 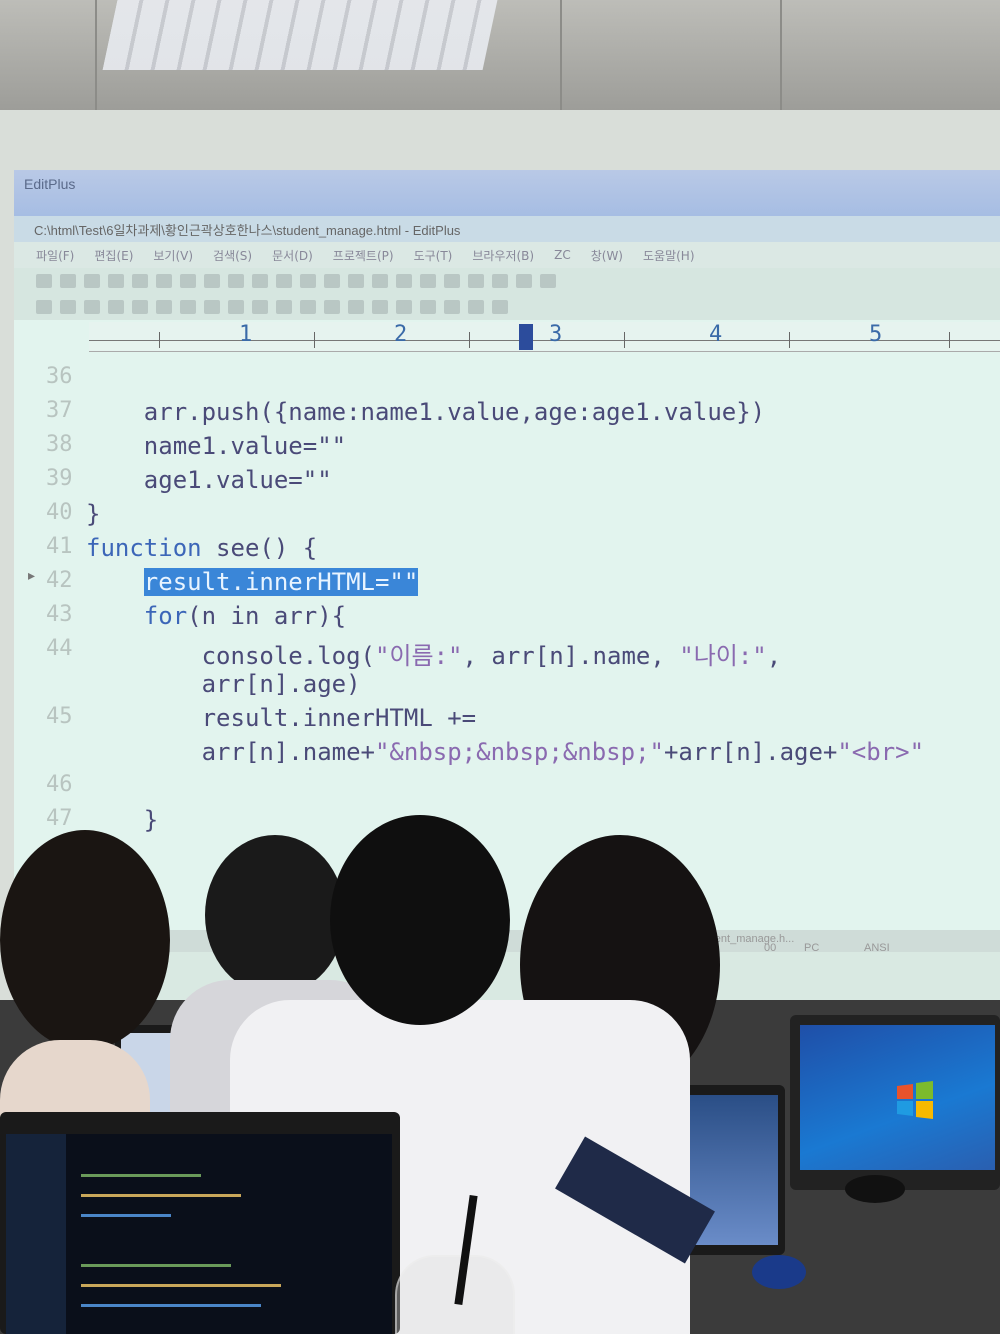 What do you see at coordinates (404, 307) in the screenshot?
I see `list-icon` at bounding box center [404, 307].